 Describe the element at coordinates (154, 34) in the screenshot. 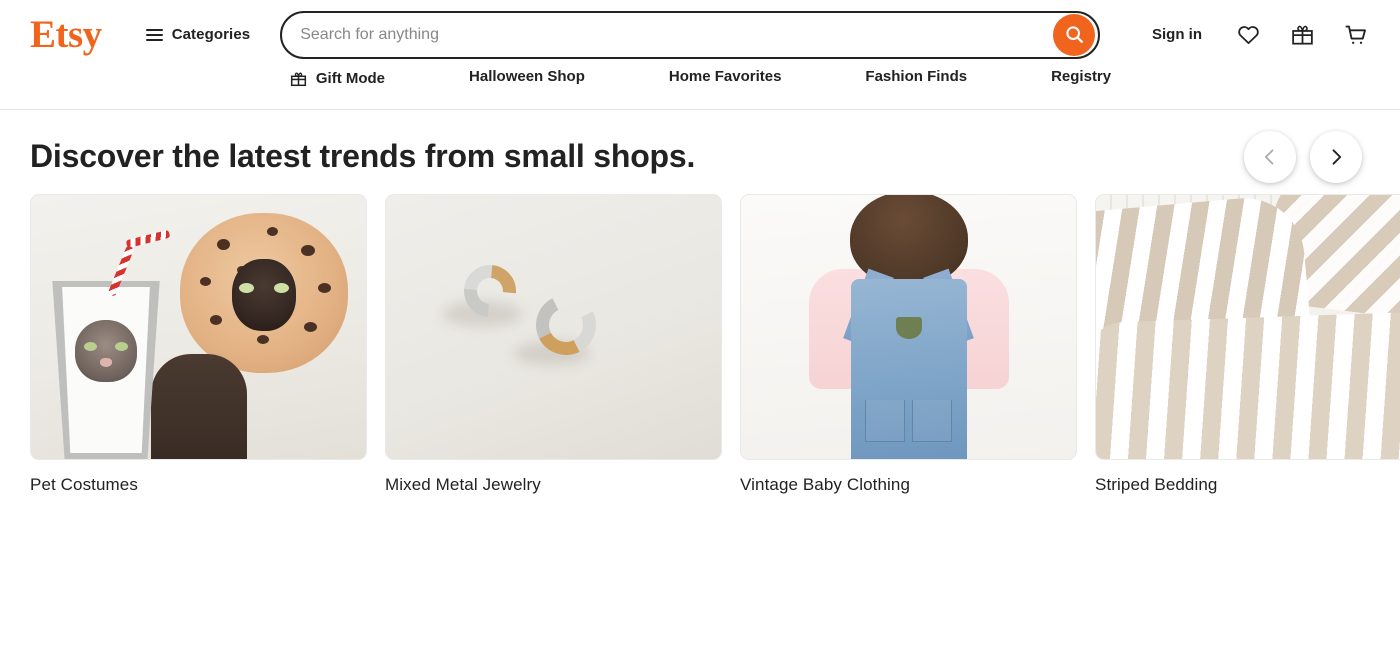

I see `hamburger-icon` at that location.